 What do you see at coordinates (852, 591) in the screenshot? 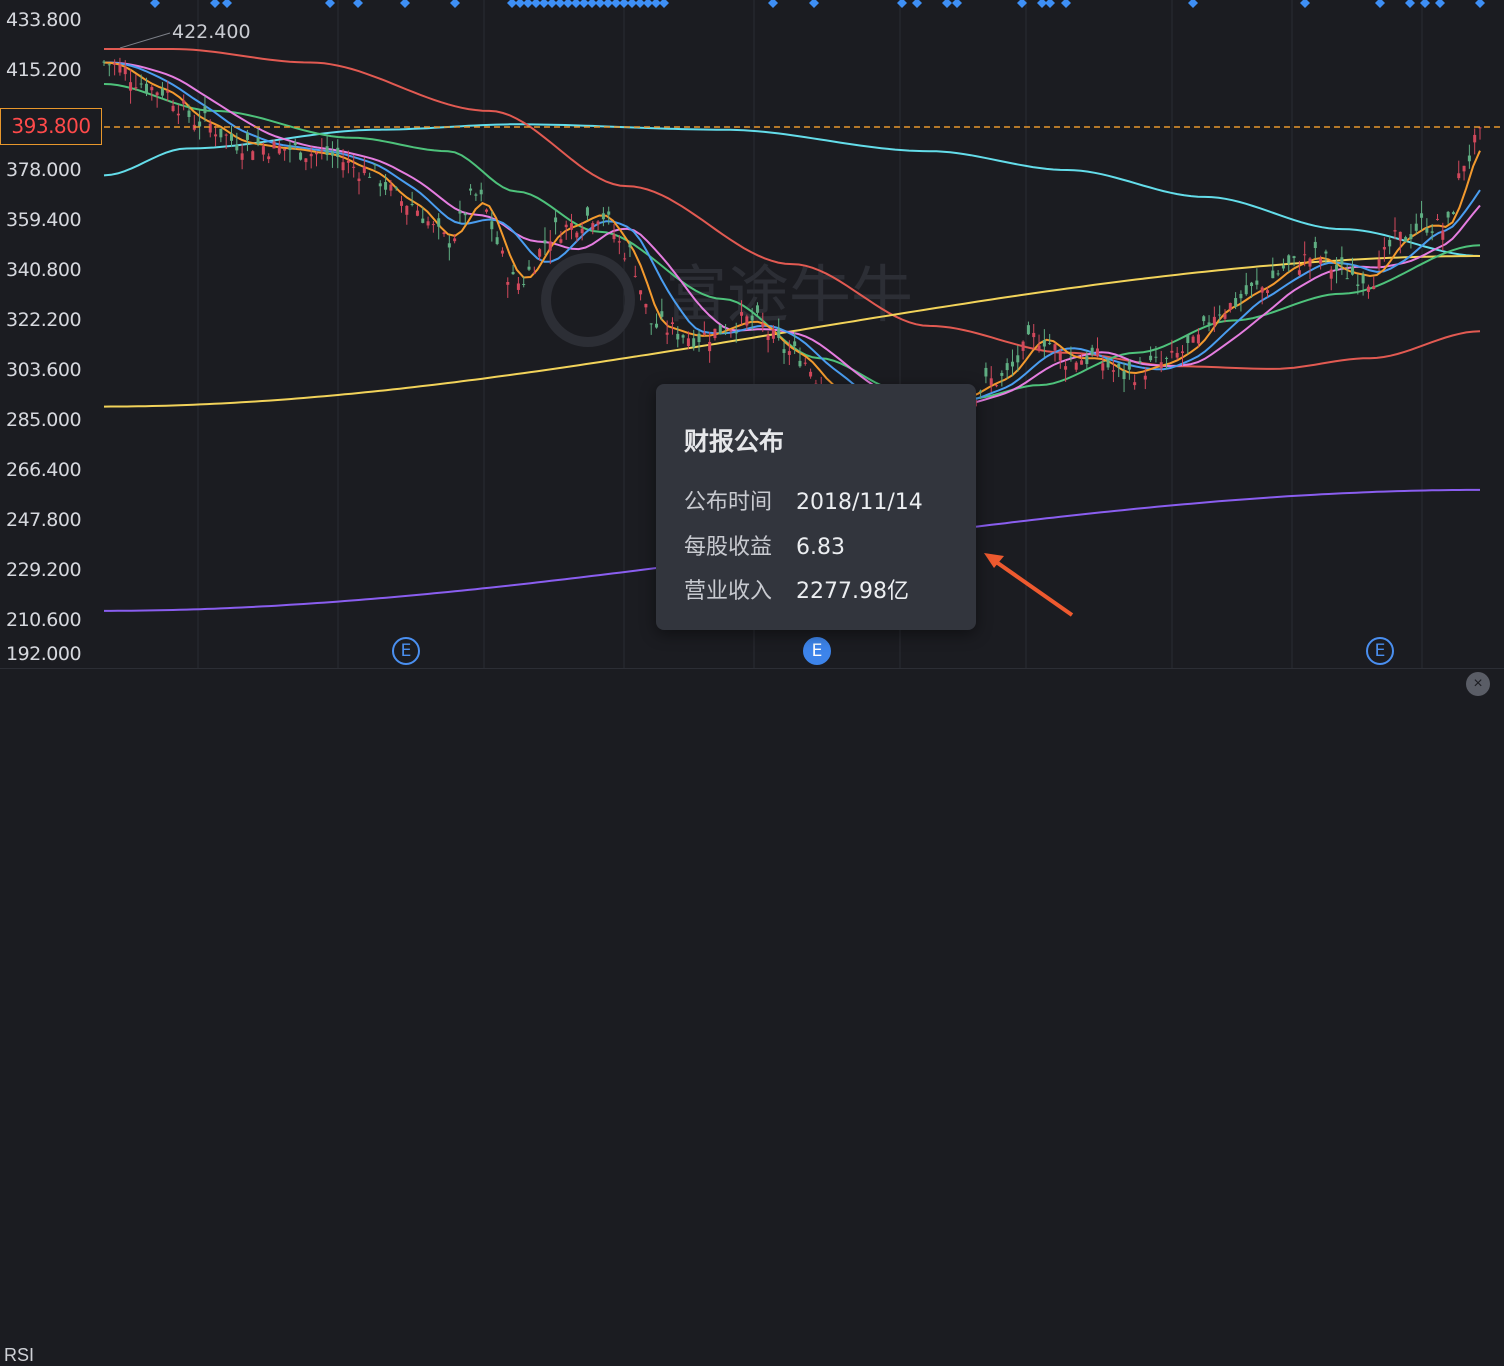
I see `tooltip-row-value: 2277.98亿` at bounding box center [852, 591].